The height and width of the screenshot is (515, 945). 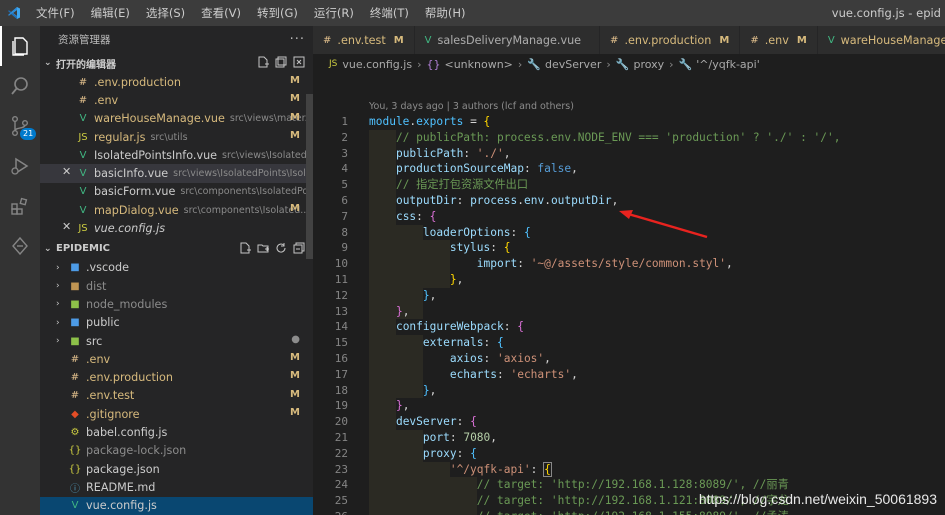 I want to click on watermark: https://blog.csdn.net/weixin_50061893, so click(x=817, y=499).